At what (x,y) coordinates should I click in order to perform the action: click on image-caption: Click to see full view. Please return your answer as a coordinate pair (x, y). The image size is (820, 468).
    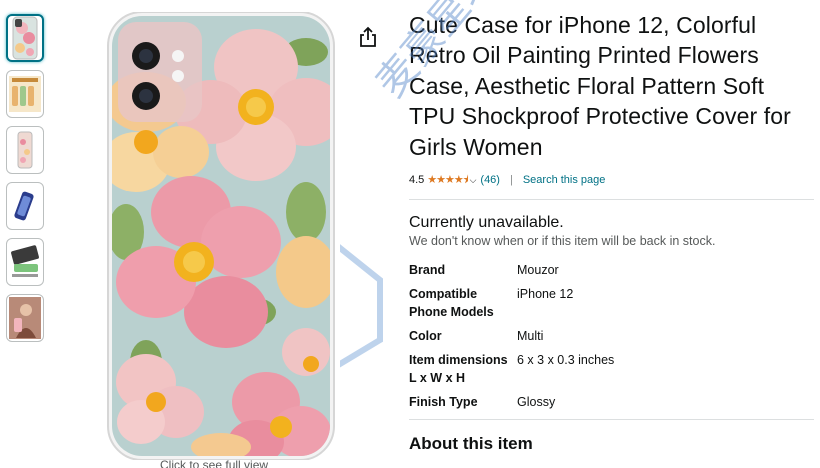
    Looking at the image, I should click on (214, 463).